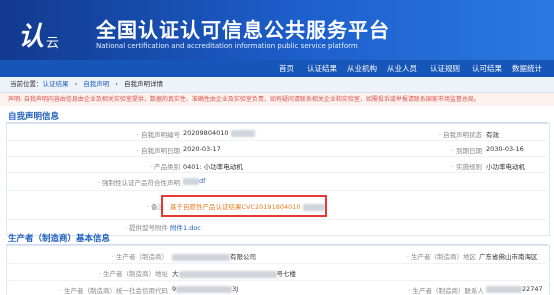 This screenshot has height=295, width=554. I want to click on address-suffix: 号七楼, so click(286, 274).